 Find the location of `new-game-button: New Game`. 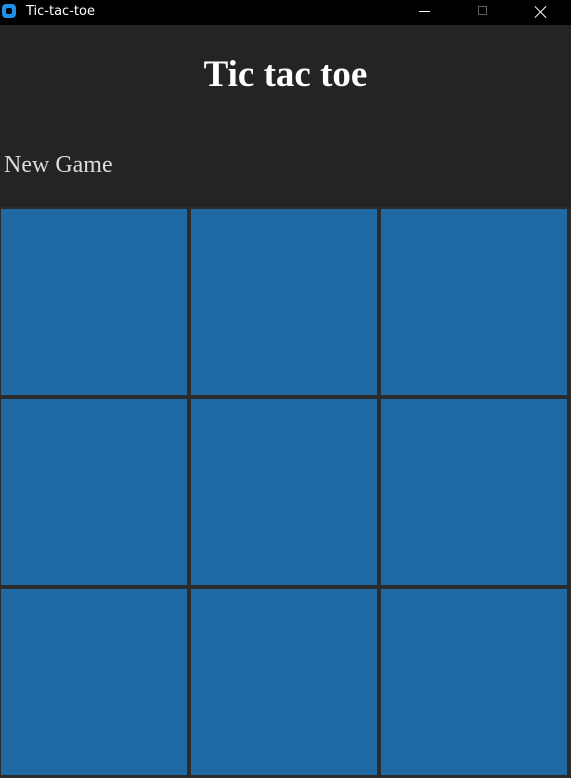

new-game-button: New Game is located at coordinates (58, 165).